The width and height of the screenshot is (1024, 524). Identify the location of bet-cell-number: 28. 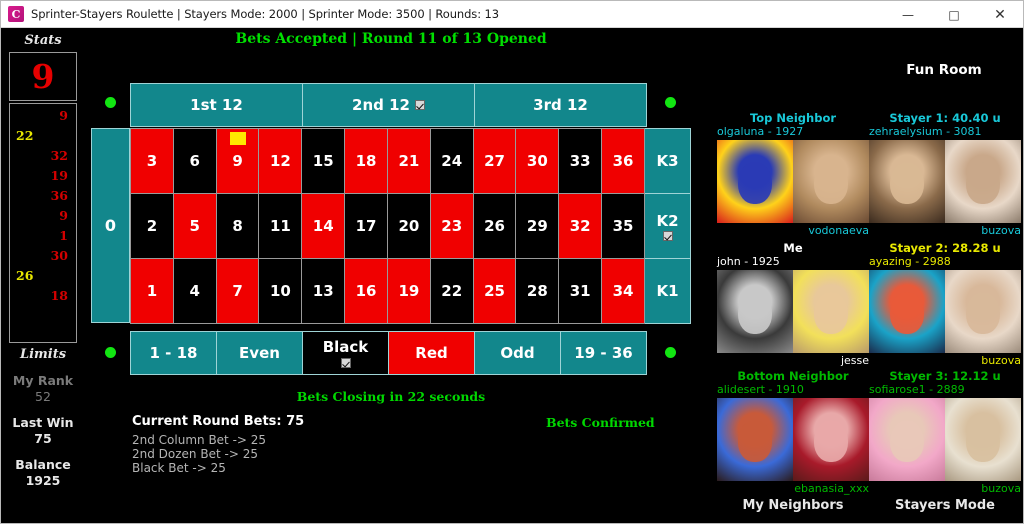
(537, 291).